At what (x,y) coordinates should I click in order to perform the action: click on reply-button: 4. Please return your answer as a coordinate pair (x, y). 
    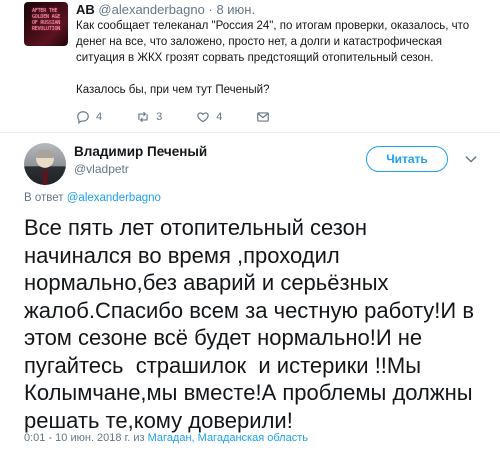
    Looking at the image, I should click on (89, 117).